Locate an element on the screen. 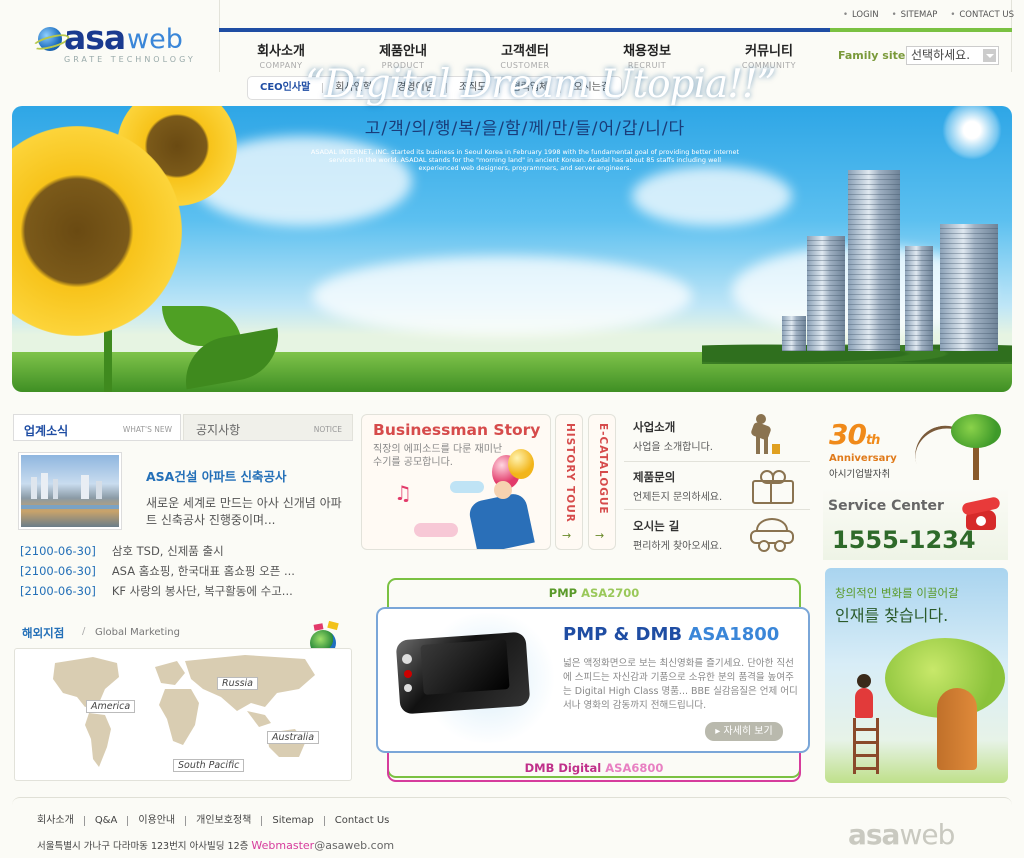 The height and width of the screenshot is (858, 1024). product-name: DMB Digital is located at coordinates (563, 768).